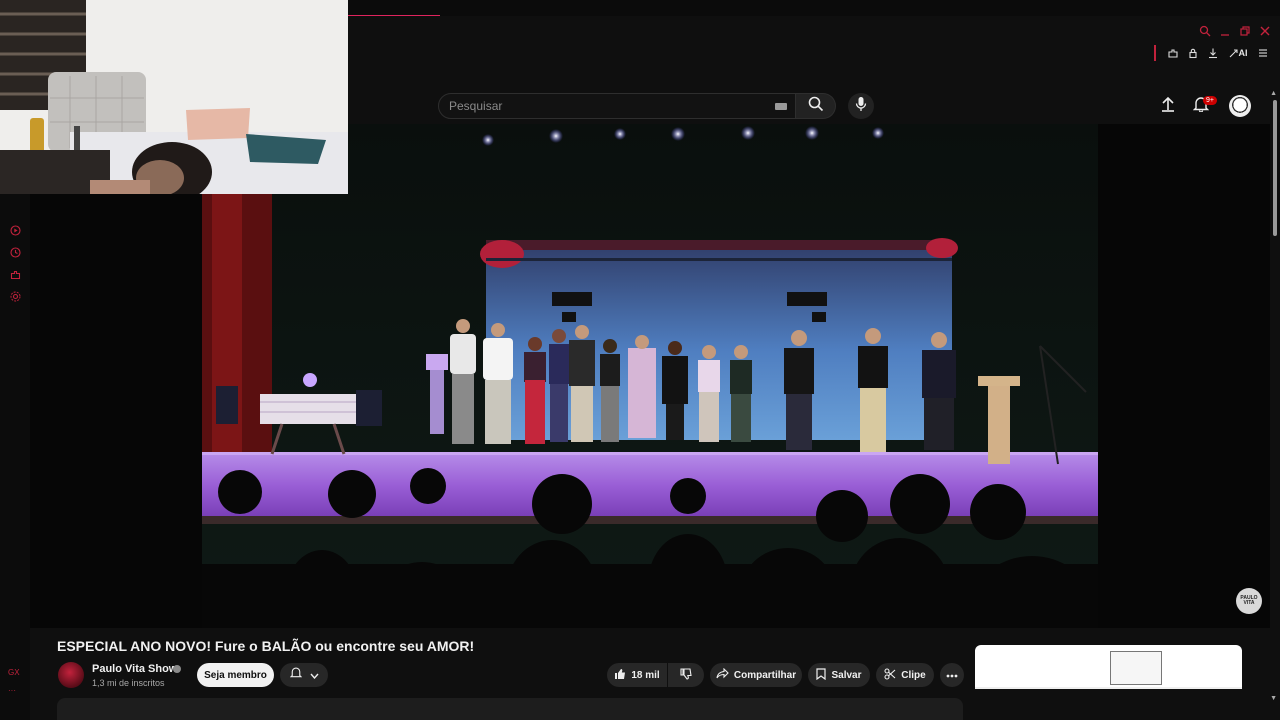  Describe the element at coordinates (722, 674) in the screenshot. I see `share-icon` at that location.